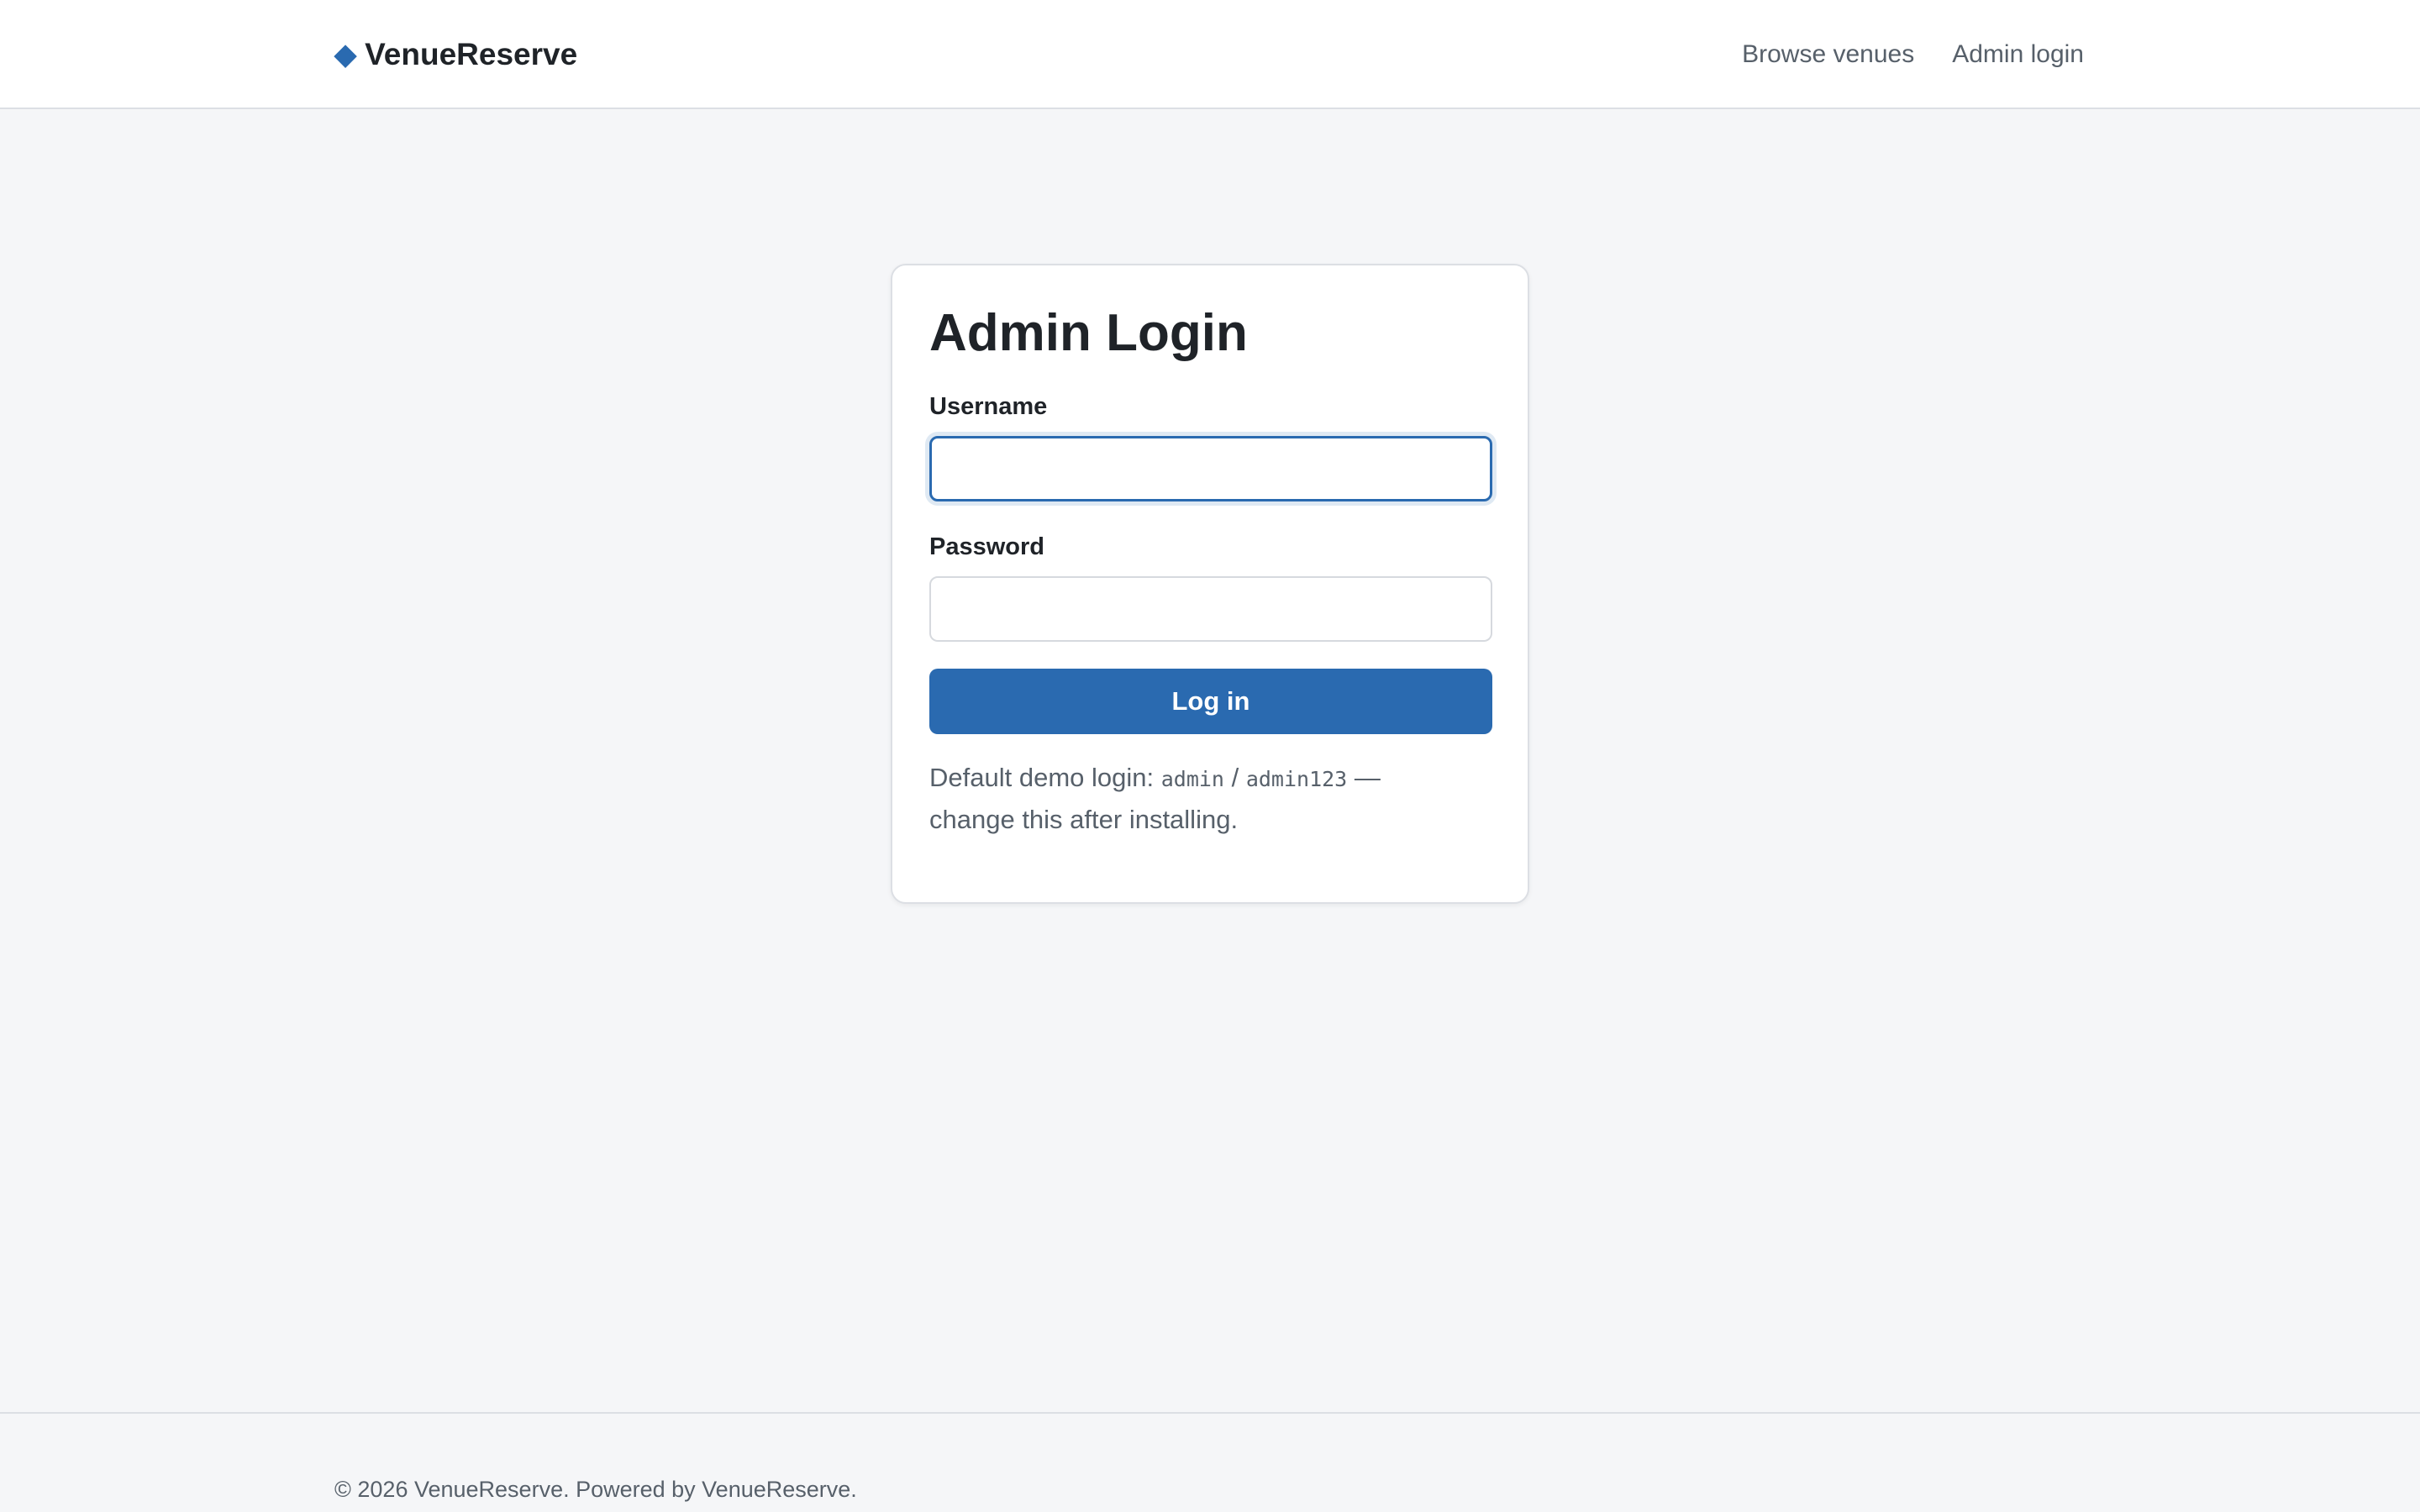  What do you see at coordinates (2018, 54) in the screenshot?
I see `nav-link-admin-login: Admin login` at bounding box center [2018, 54].